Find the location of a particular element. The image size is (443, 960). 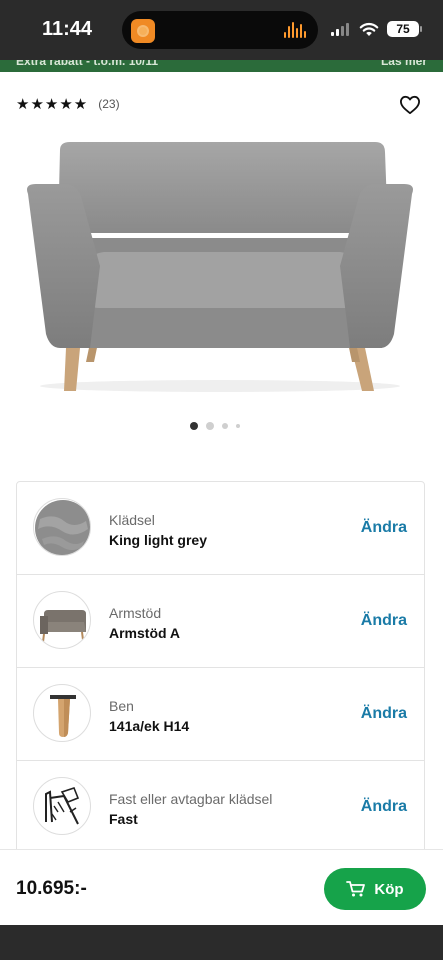

change-legs-link: Ändra is located at coordinates (384, 714).